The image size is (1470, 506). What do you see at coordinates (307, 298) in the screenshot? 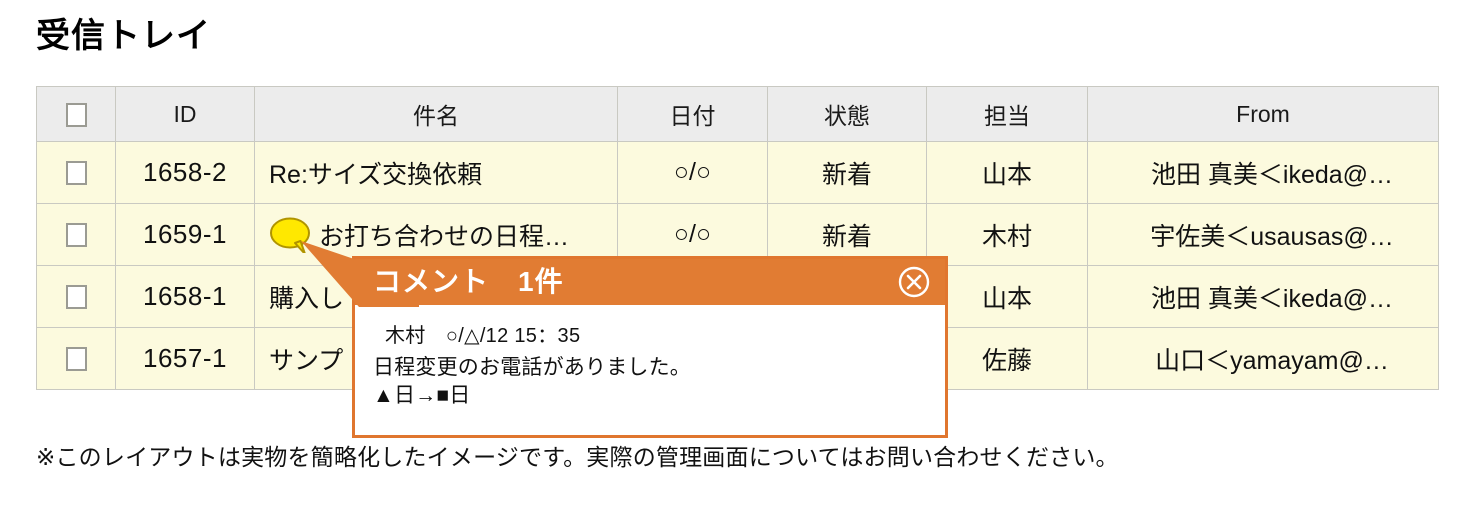
I see `subject-text: 購入し` at bounding box center [307, 298].